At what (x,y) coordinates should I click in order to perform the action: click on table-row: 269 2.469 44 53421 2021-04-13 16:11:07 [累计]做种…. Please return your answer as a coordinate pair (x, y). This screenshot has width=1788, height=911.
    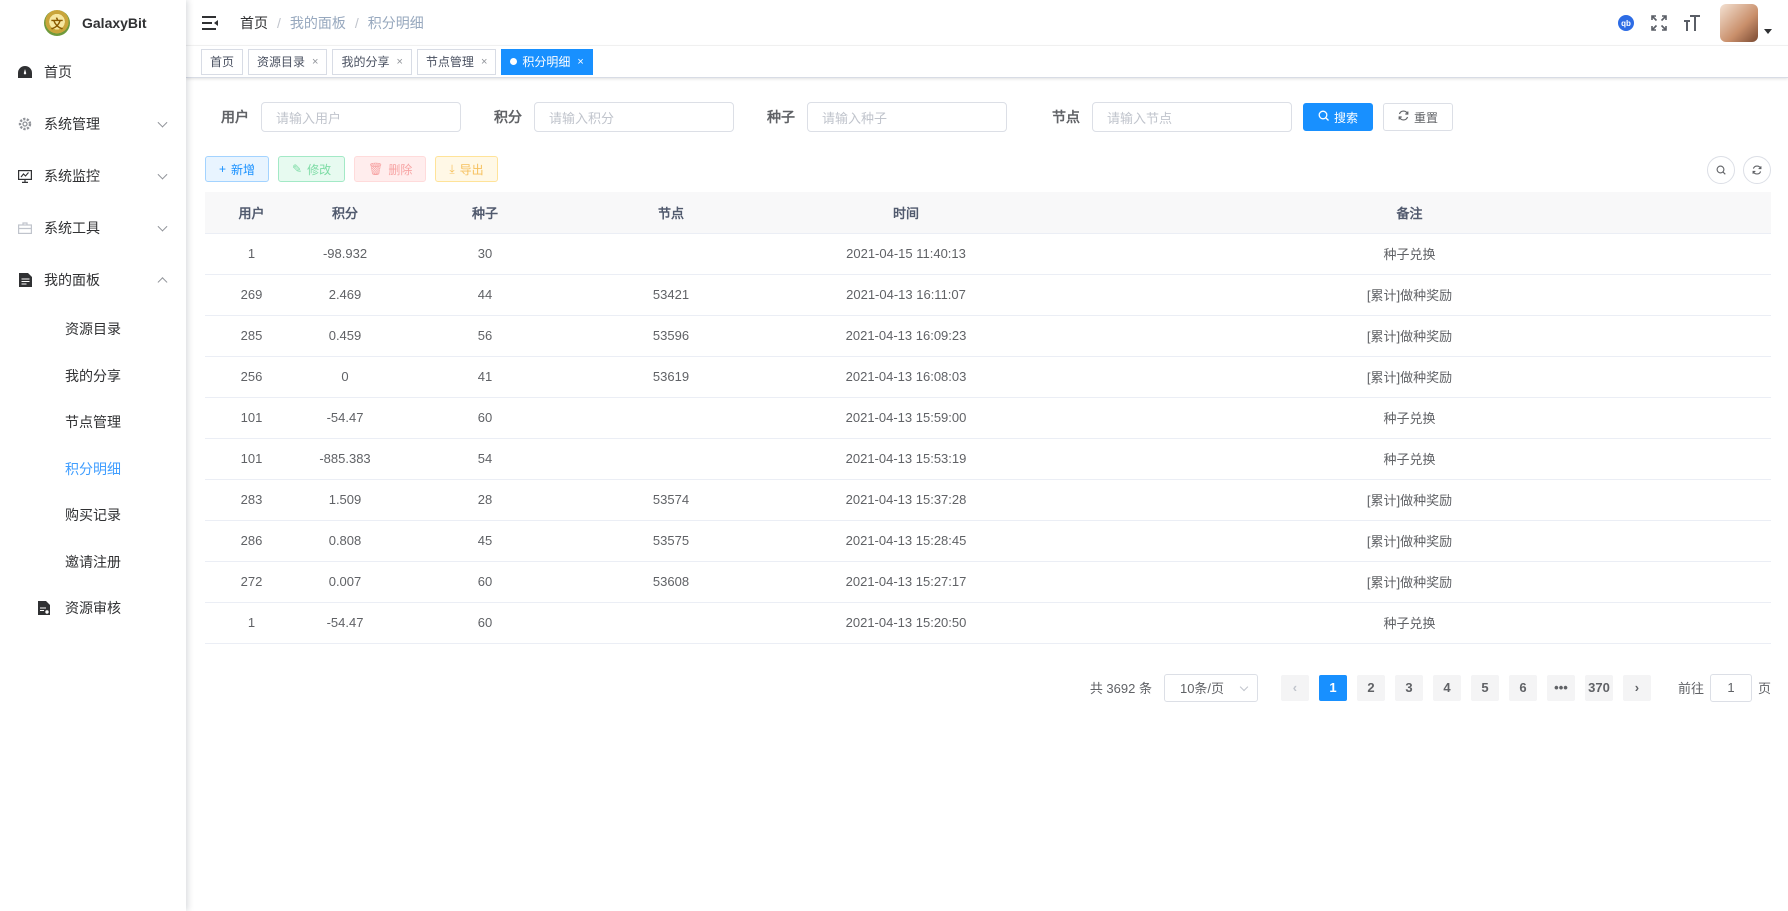
    Looking at the image, I should click on (988, 295).